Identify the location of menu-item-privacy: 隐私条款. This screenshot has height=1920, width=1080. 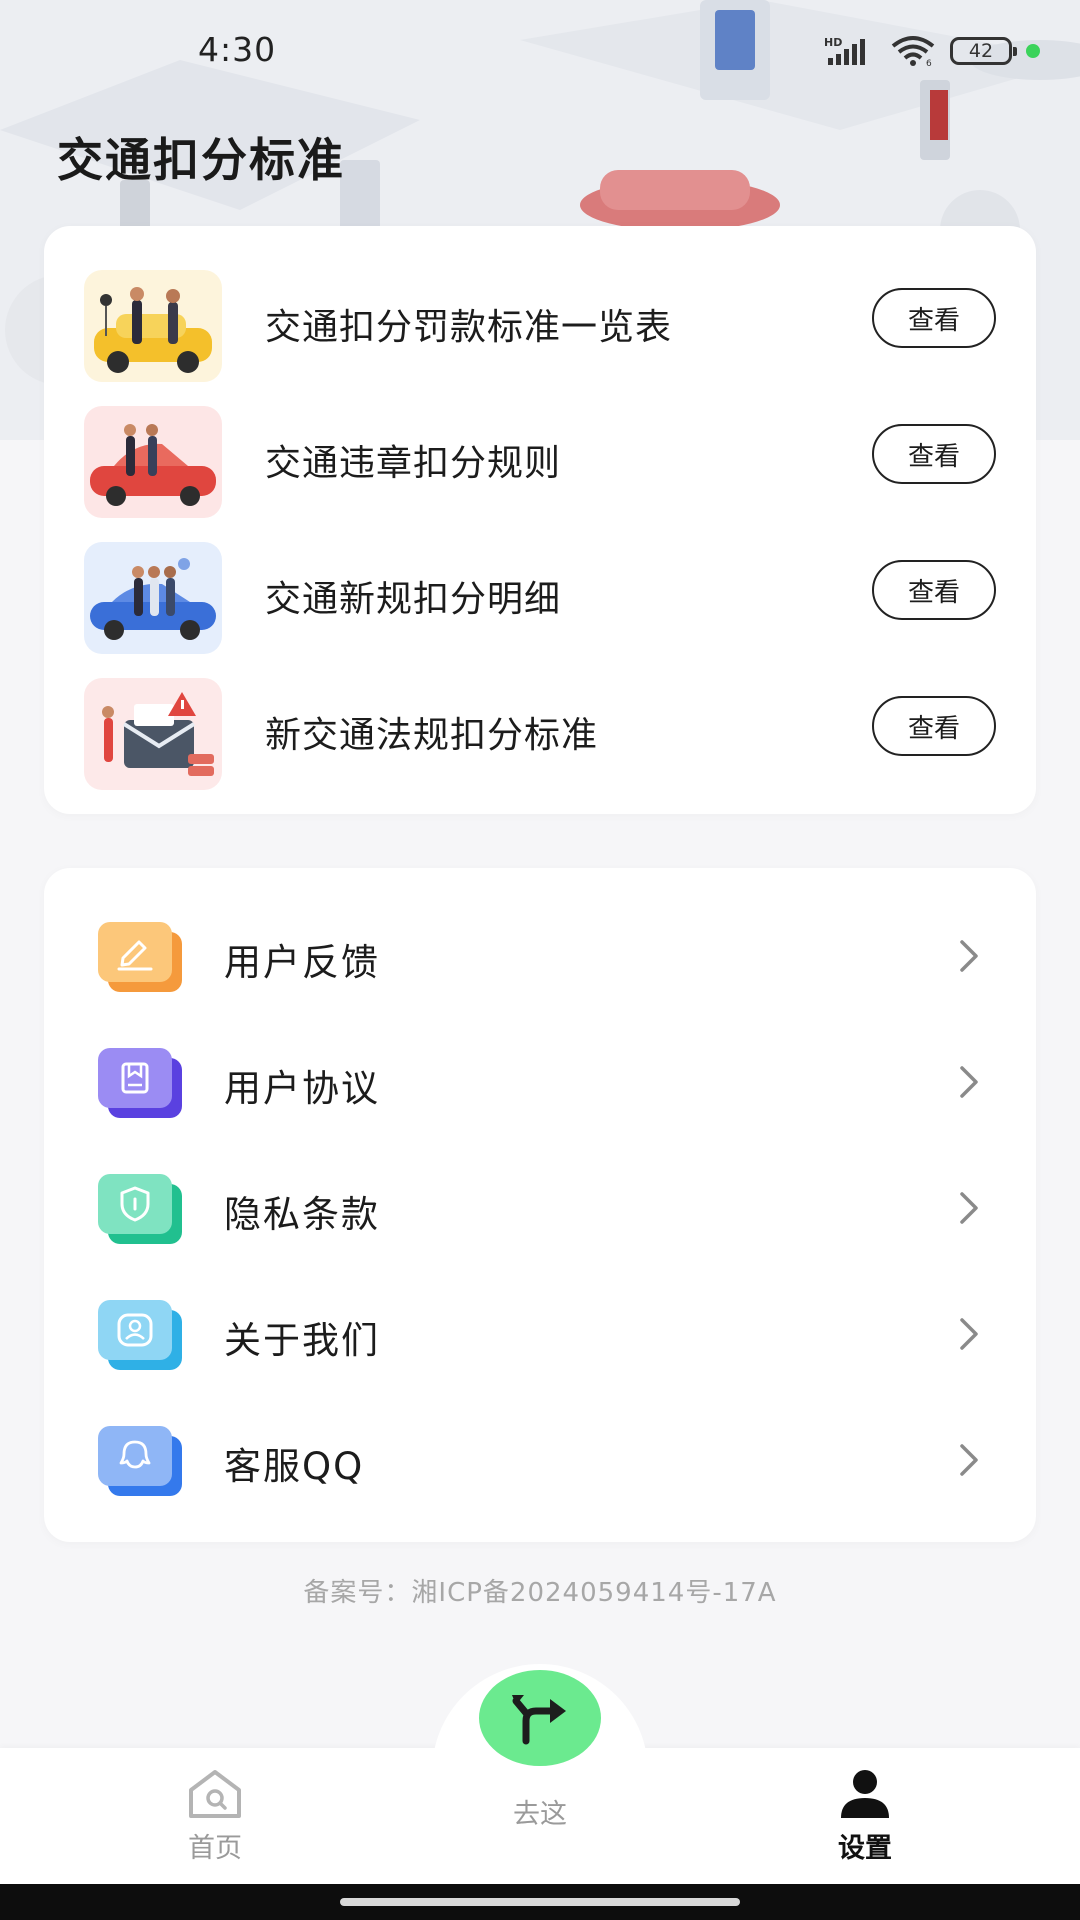
(540, 1203).